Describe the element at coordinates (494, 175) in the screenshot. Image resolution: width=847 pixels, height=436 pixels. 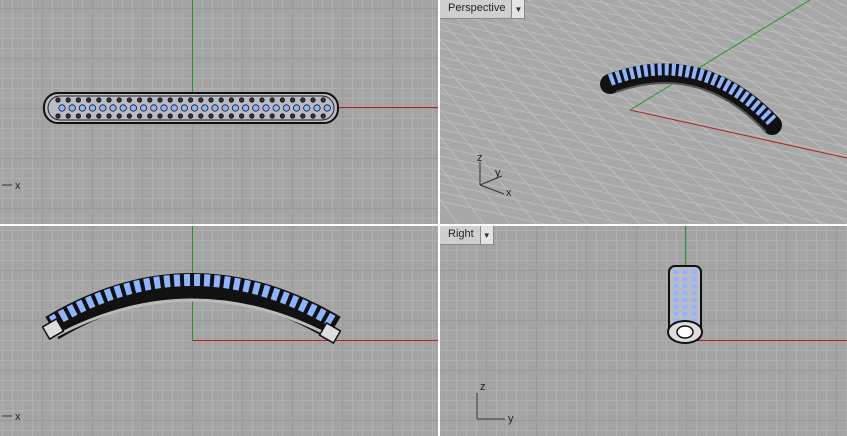
I see `perspective-axis-icon: z y x` at that location.